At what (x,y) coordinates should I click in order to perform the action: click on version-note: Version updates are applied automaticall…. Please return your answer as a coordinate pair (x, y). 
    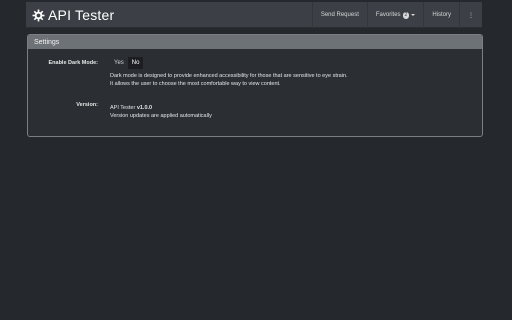
    Looking at the image, I should click on (161, 116).